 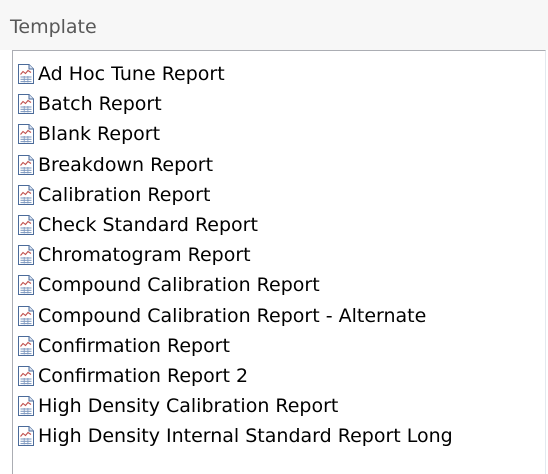 What do you see at coordinates (124, 194) in the screenshot?
I see `template-item-label: Calibration Report` at bounding box center [124, 194].